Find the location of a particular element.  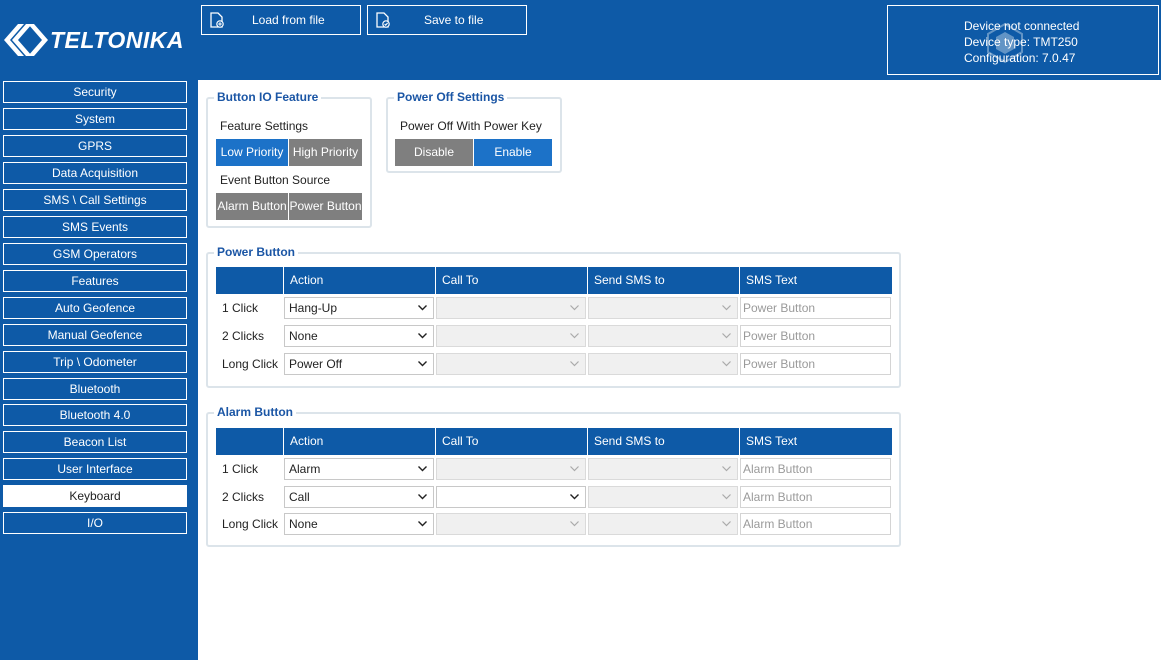

disable-button: Disable is located at coordinates (434, 152).